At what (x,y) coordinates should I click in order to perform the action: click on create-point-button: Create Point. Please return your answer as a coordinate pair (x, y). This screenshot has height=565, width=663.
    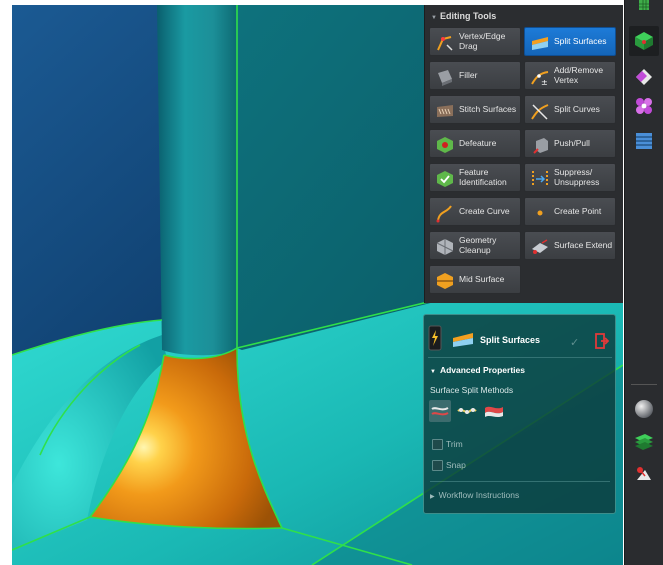
    Looking at the image, I should click on (570, 211).